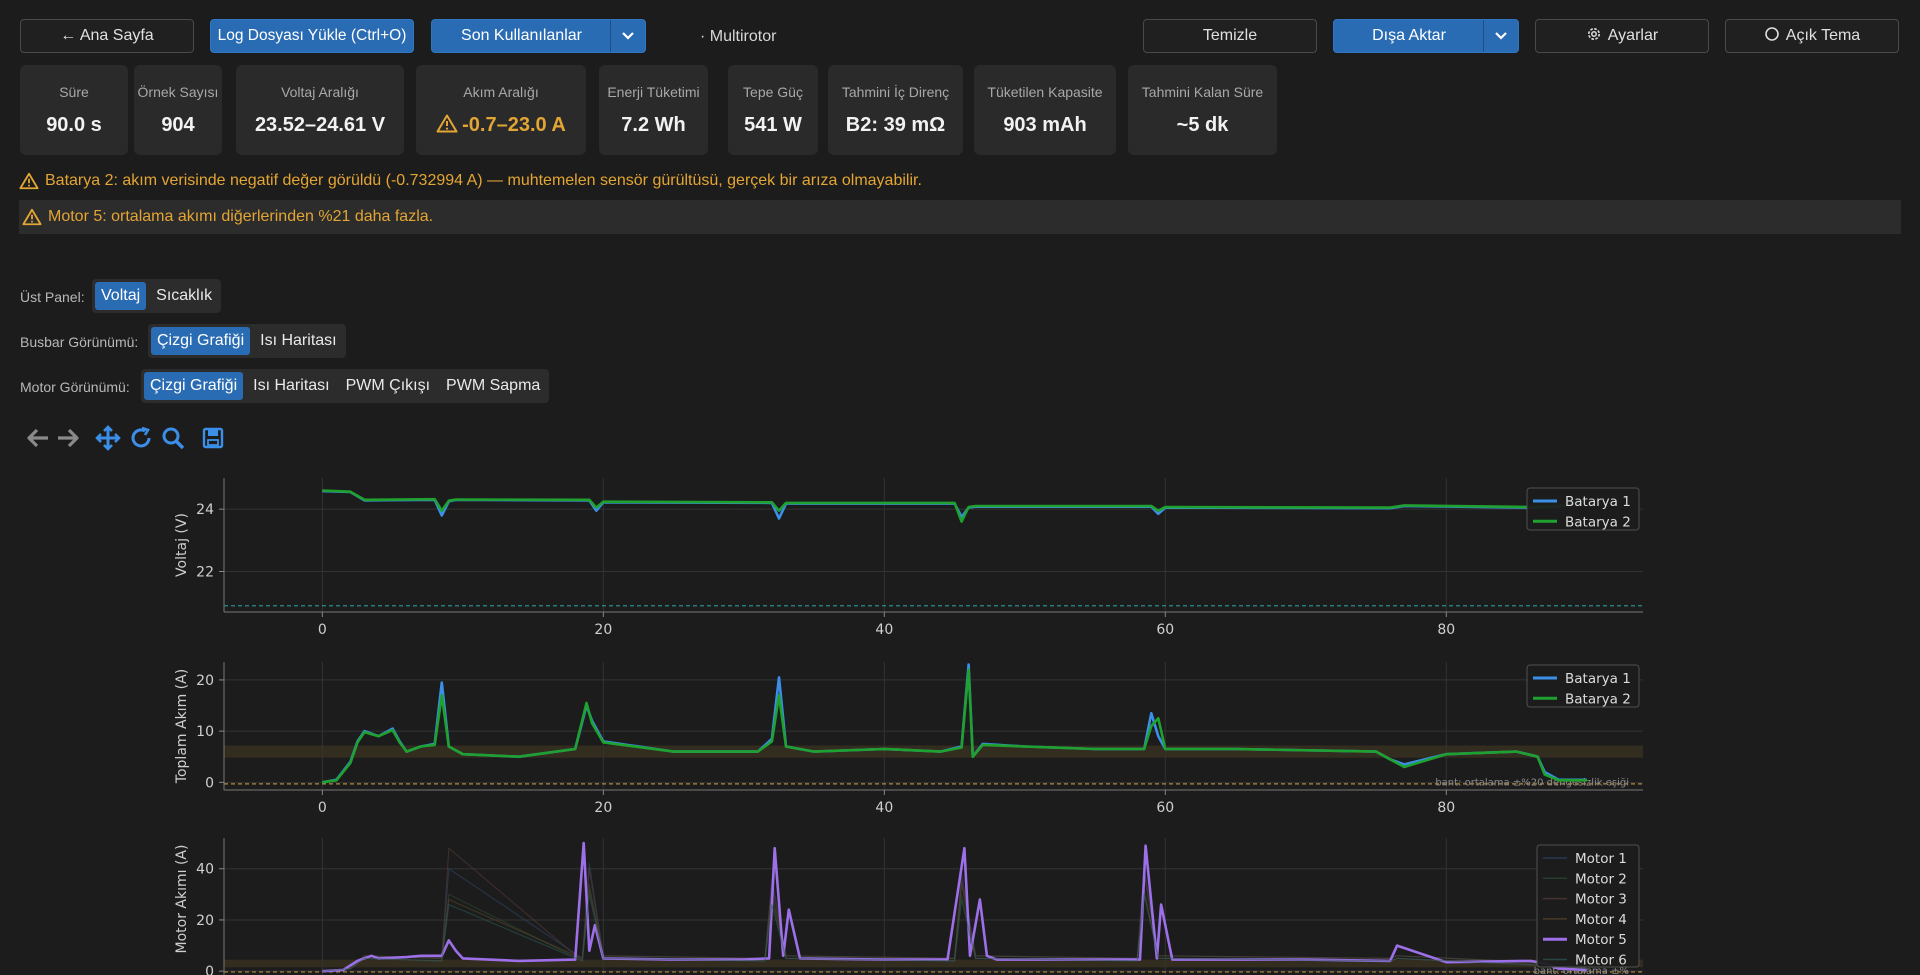 The image size is (1920, 975). I want to click on legend-label: Motor 2, so click(1601, 879).